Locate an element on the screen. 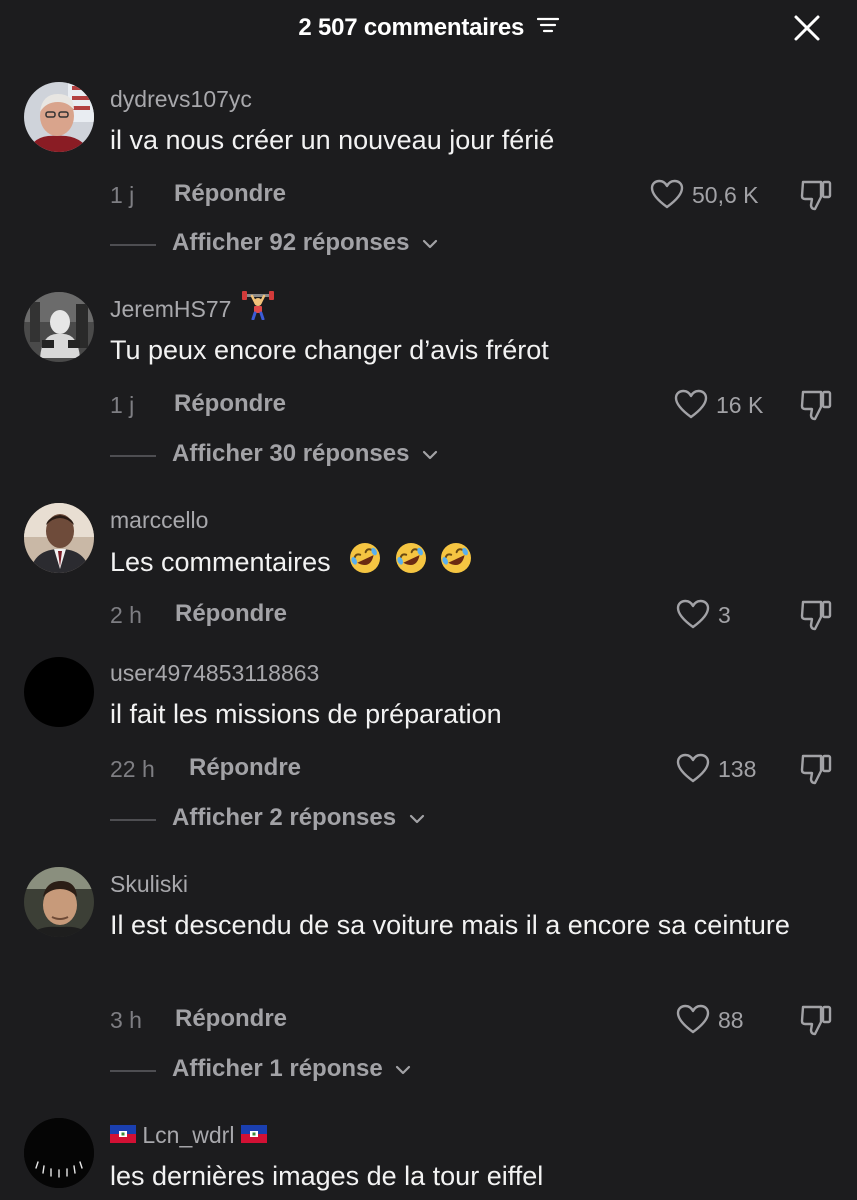 The width and height of the screenshot is (857, 1200). comment-username-text: Lcn_wdrl is located at coordinates (188, 1135).